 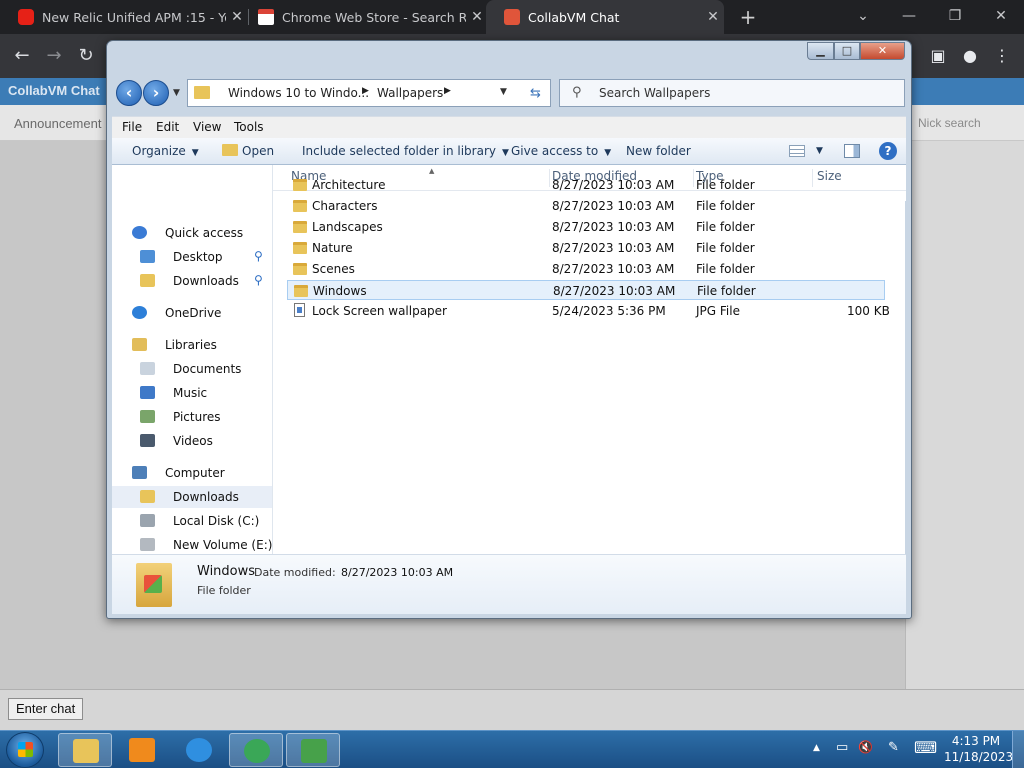 What do you see at coordinates (842, 747) in the screenshot?
I see `network-icon: ▭` at bounding box center [842, 747].